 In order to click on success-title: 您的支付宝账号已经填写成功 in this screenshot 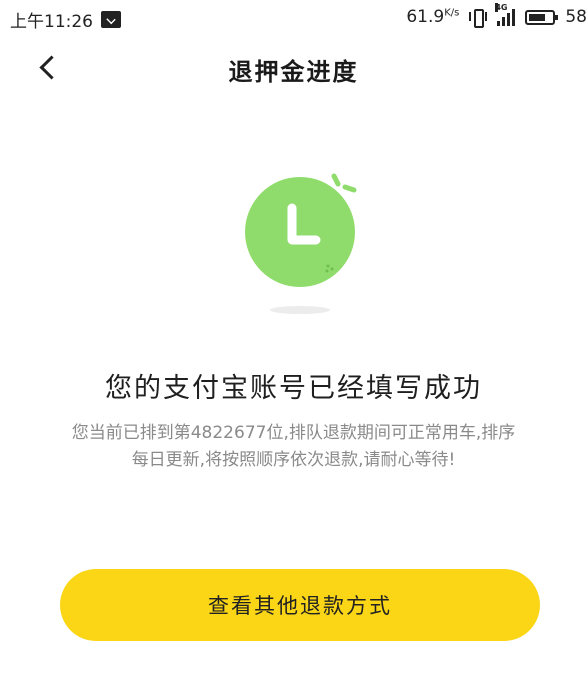, I will do `click(293, 388)`.